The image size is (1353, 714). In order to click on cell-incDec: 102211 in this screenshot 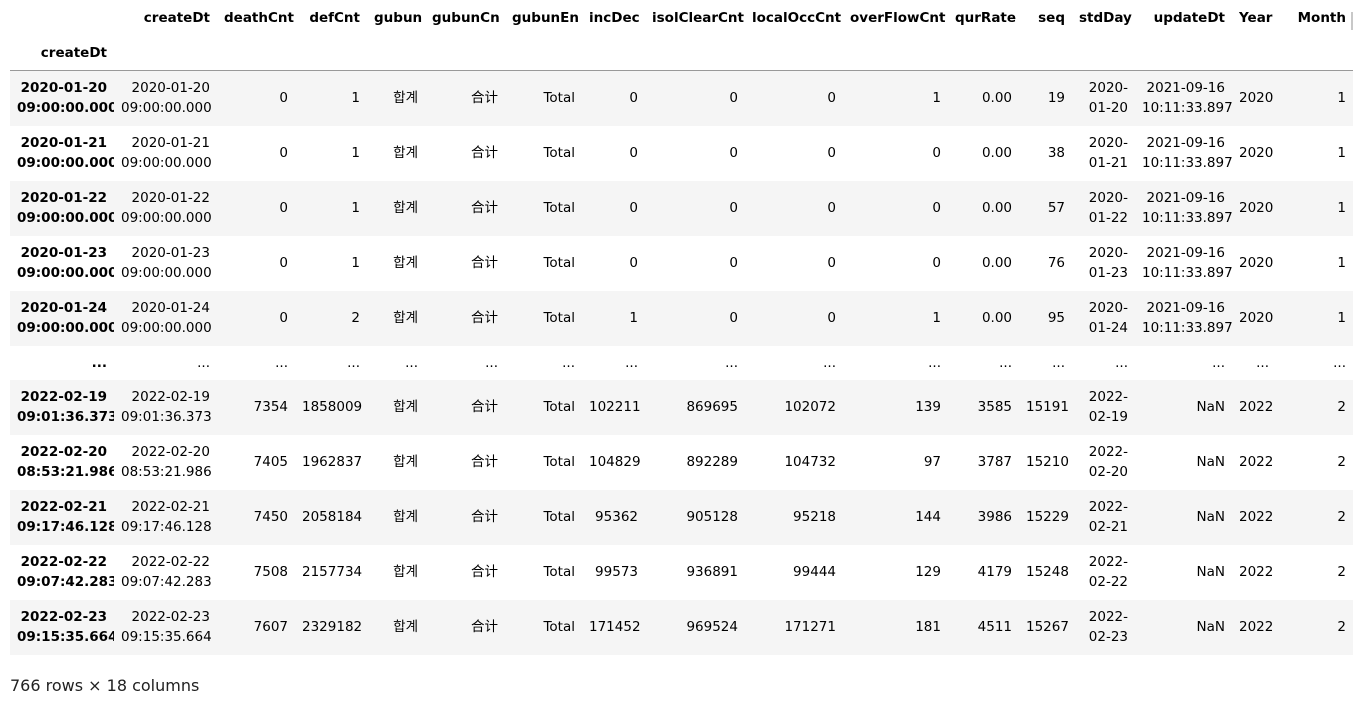, I will do `click(615, 407)`.